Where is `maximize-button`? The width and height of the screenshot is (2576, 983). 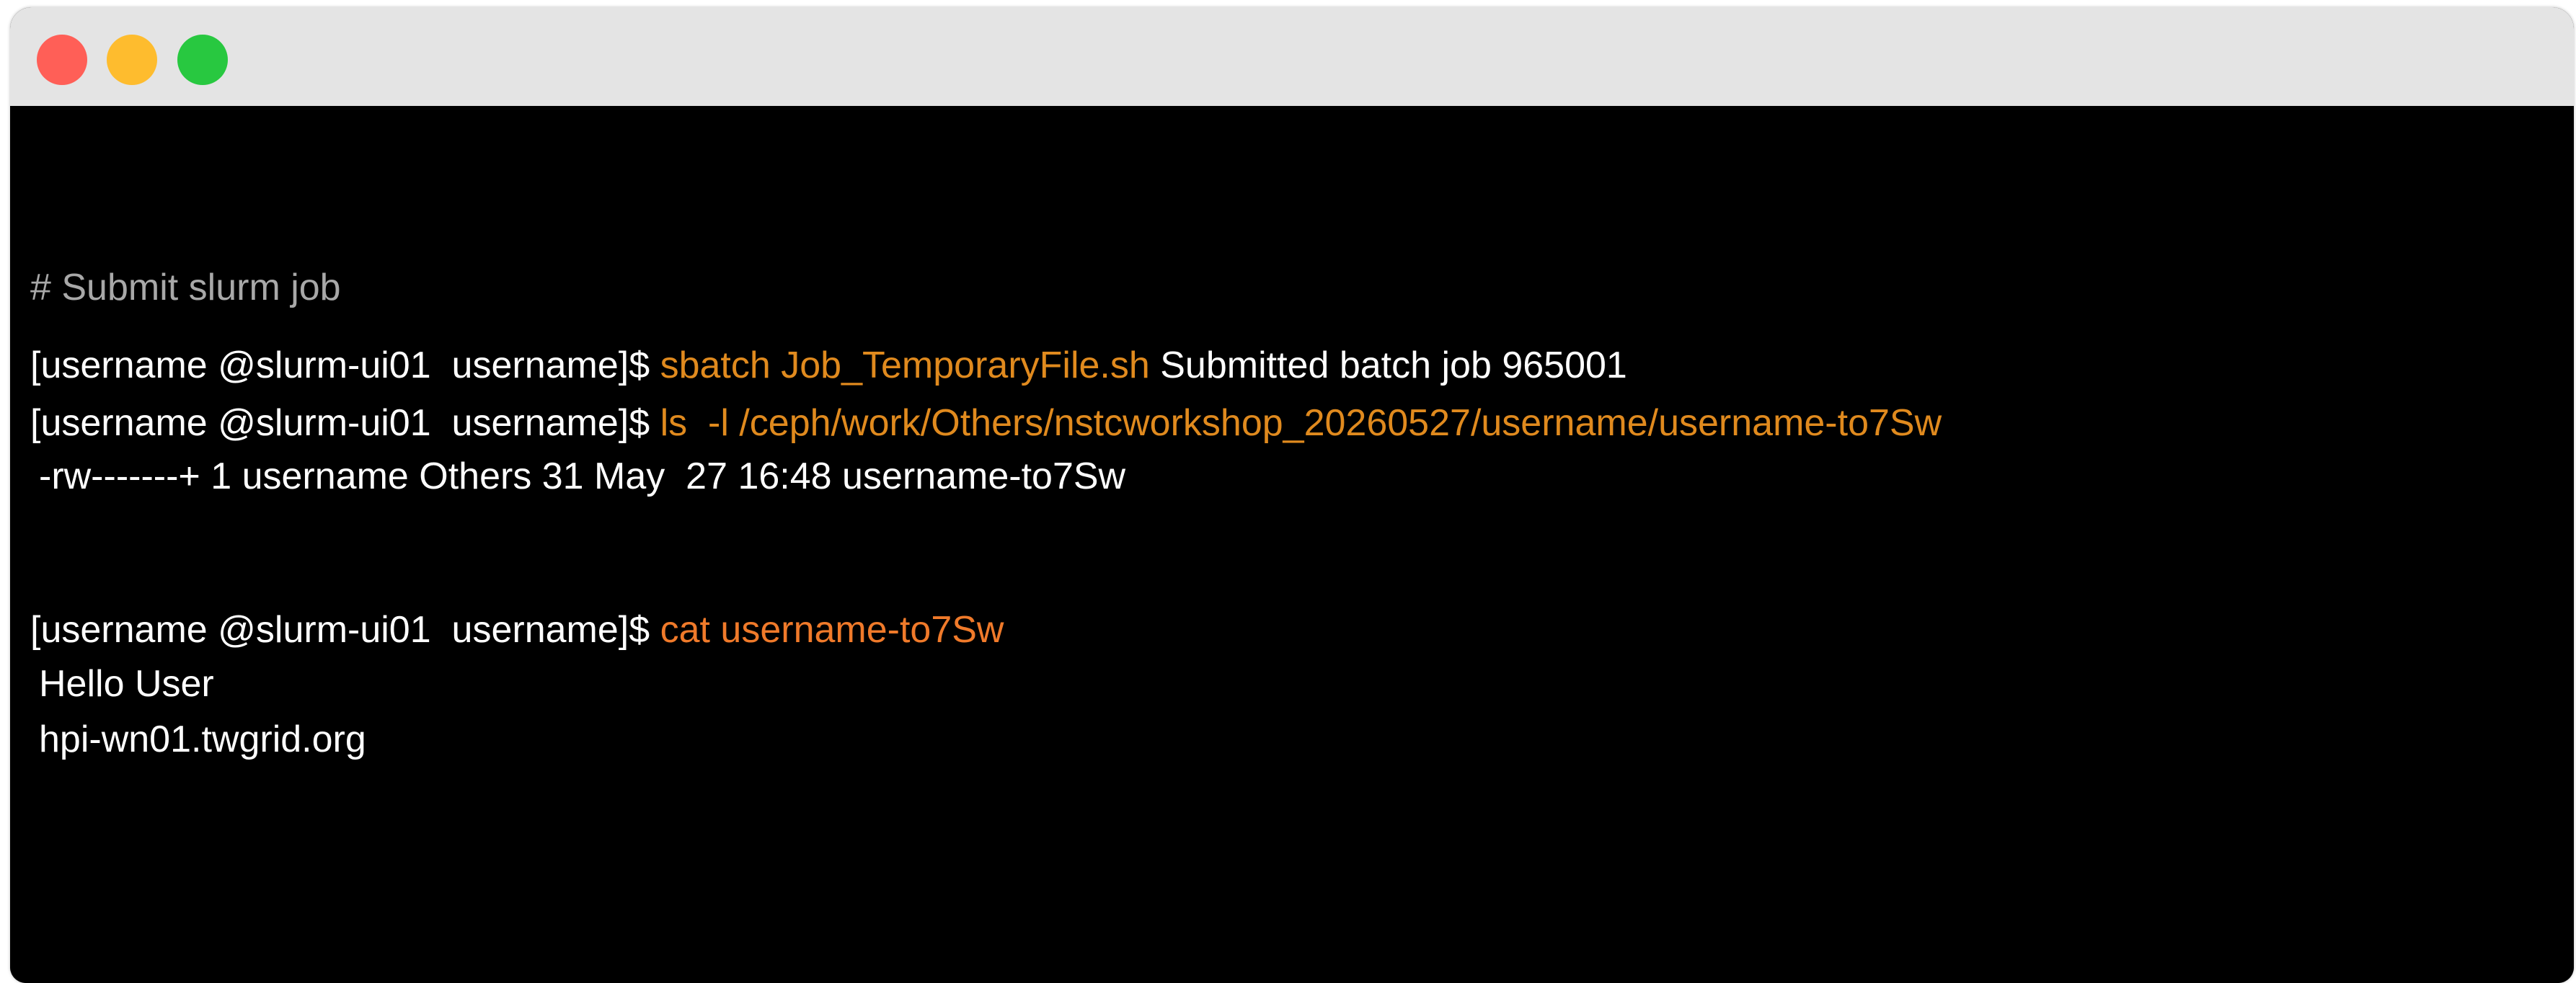
maximize-button is located at coordinates (202, 60).